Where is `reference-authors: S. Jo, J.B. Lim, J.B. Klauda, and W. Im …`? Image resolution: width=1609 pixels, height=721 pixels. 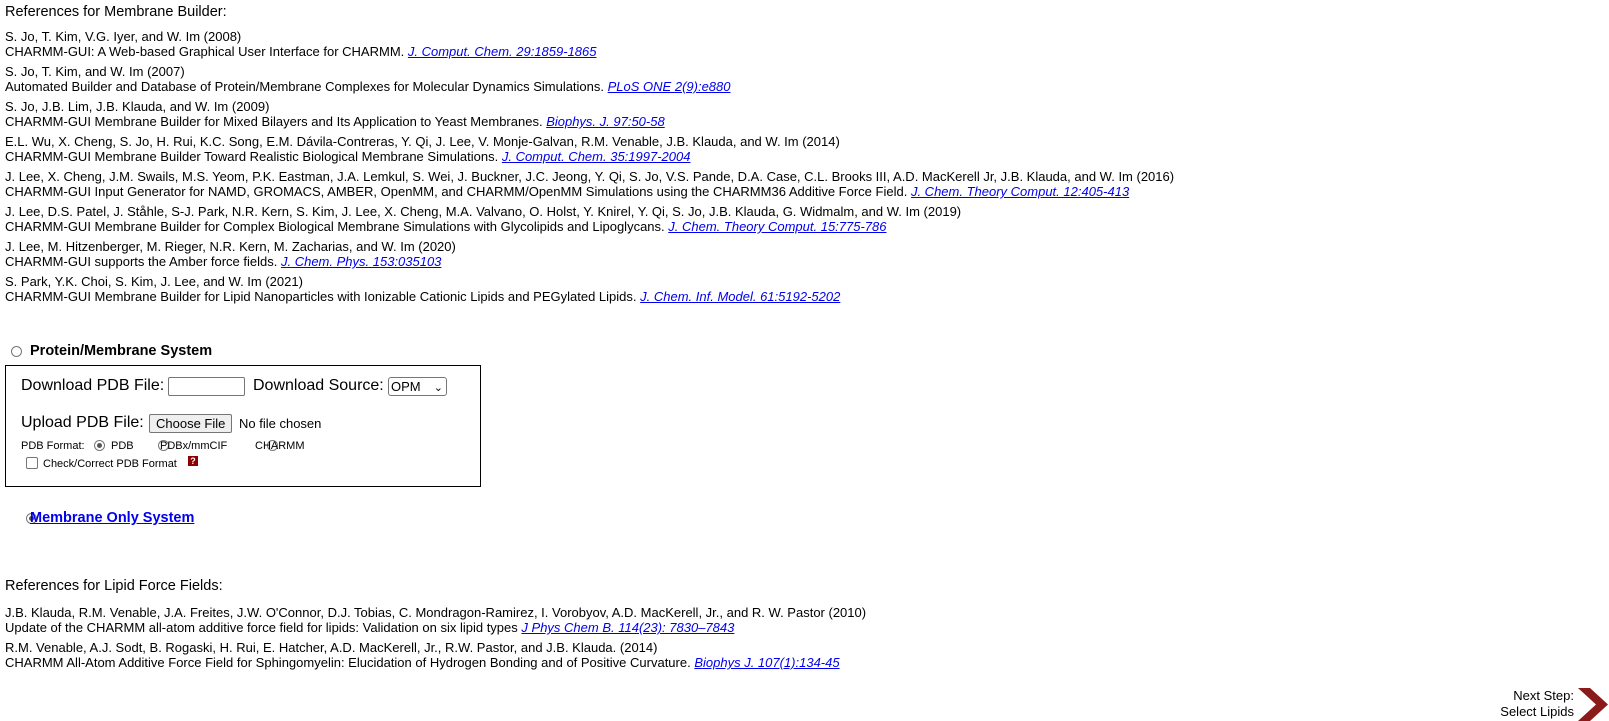
reference-authors: S. Jo, J.B. Lim, J.B. Klauda, and W. Im … is located at coordinates (137, 106).